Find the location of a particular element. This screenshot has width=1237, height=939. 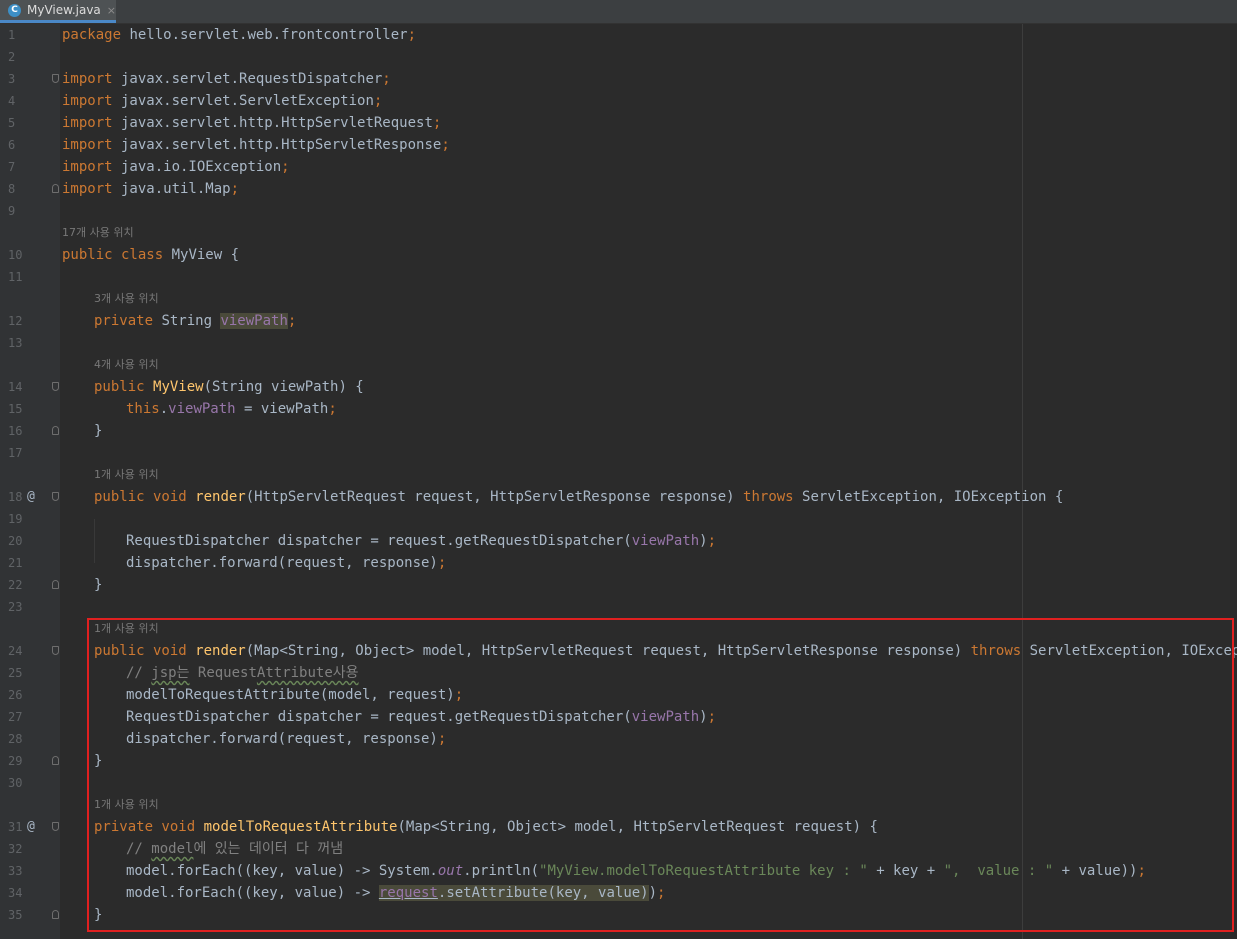

tab-myview-java: C MyView.java × is located at coordinates (58, 11).